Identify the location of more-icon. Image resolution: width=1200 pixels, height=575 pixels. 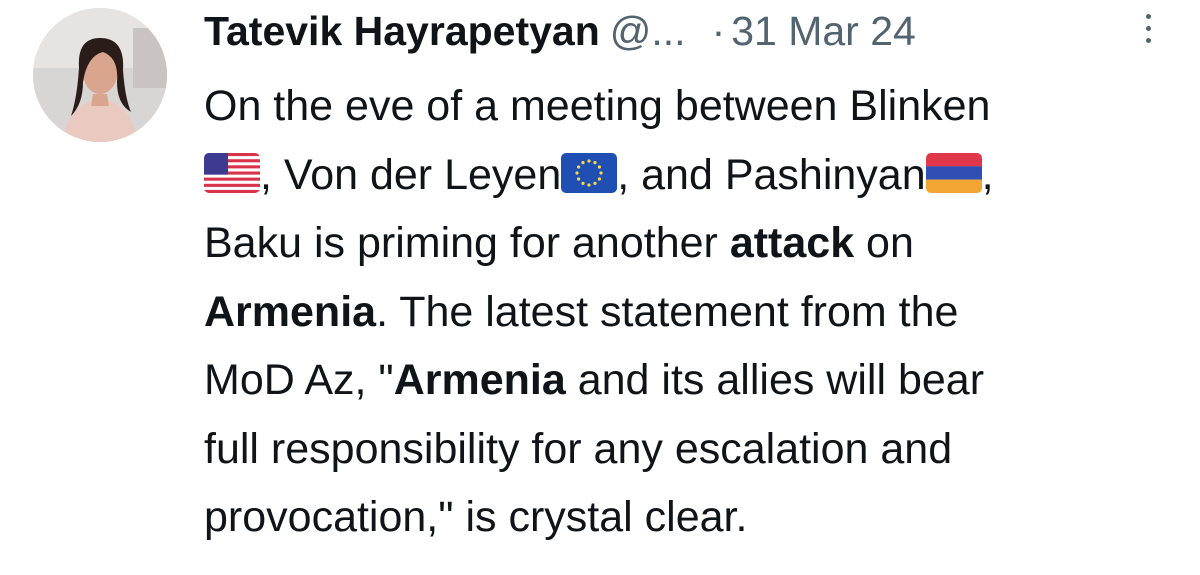
(1148, 35).